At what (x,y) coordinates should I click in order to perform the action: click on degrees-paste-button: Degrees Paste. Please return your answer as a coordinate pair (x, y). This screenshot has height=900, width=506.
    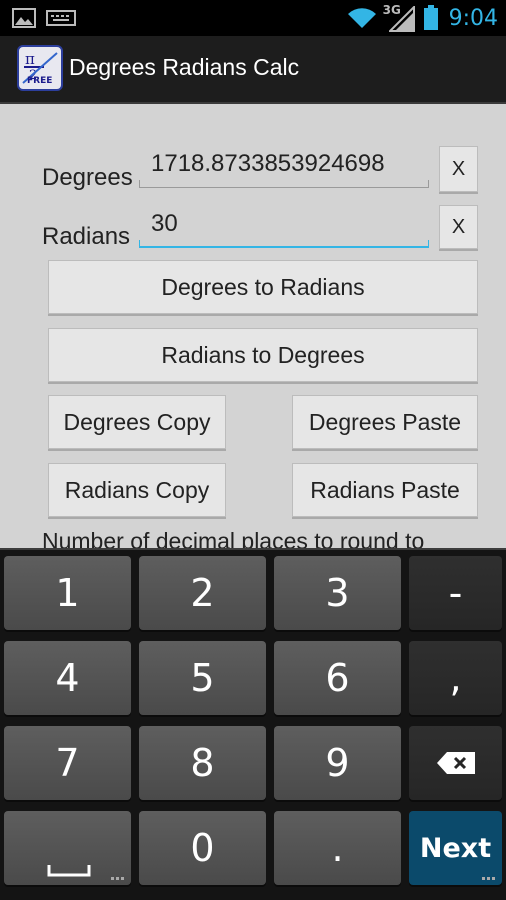
    Looking at the image, I should click on (385, 422).